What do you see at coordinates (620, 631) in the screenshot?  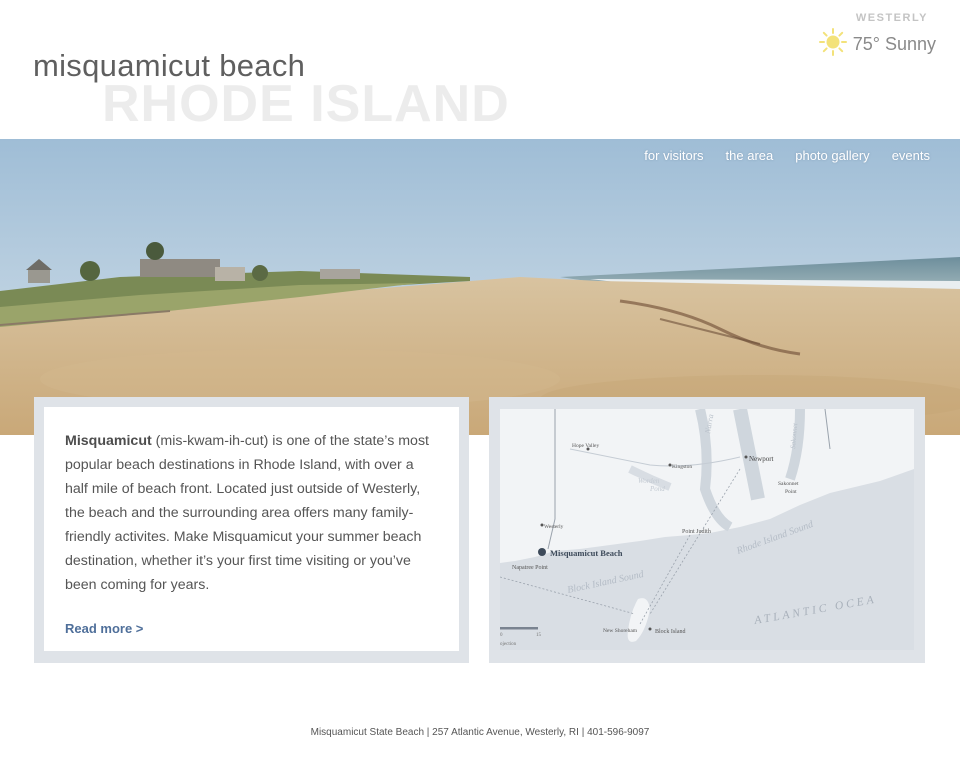 I see `map-label-new-shoreham: New Shoreham` at bounding box center [620, 631].